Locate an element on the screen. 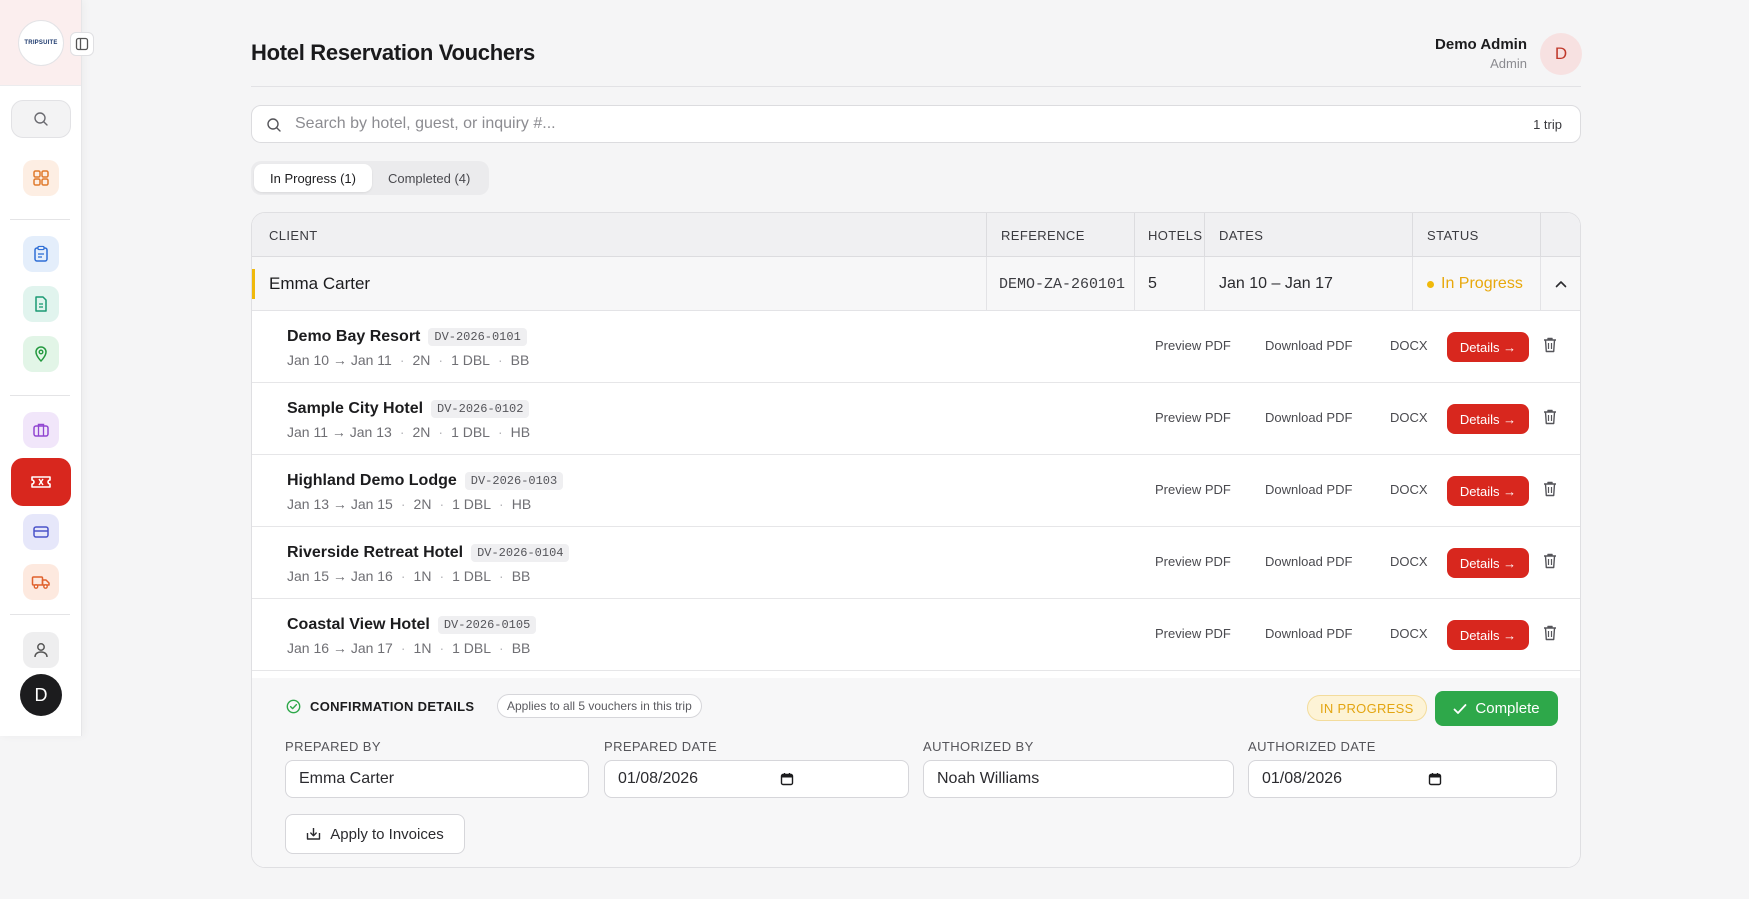  status-tabs: In Progress (1) Completed (4) is located at coordinates (370, 178).